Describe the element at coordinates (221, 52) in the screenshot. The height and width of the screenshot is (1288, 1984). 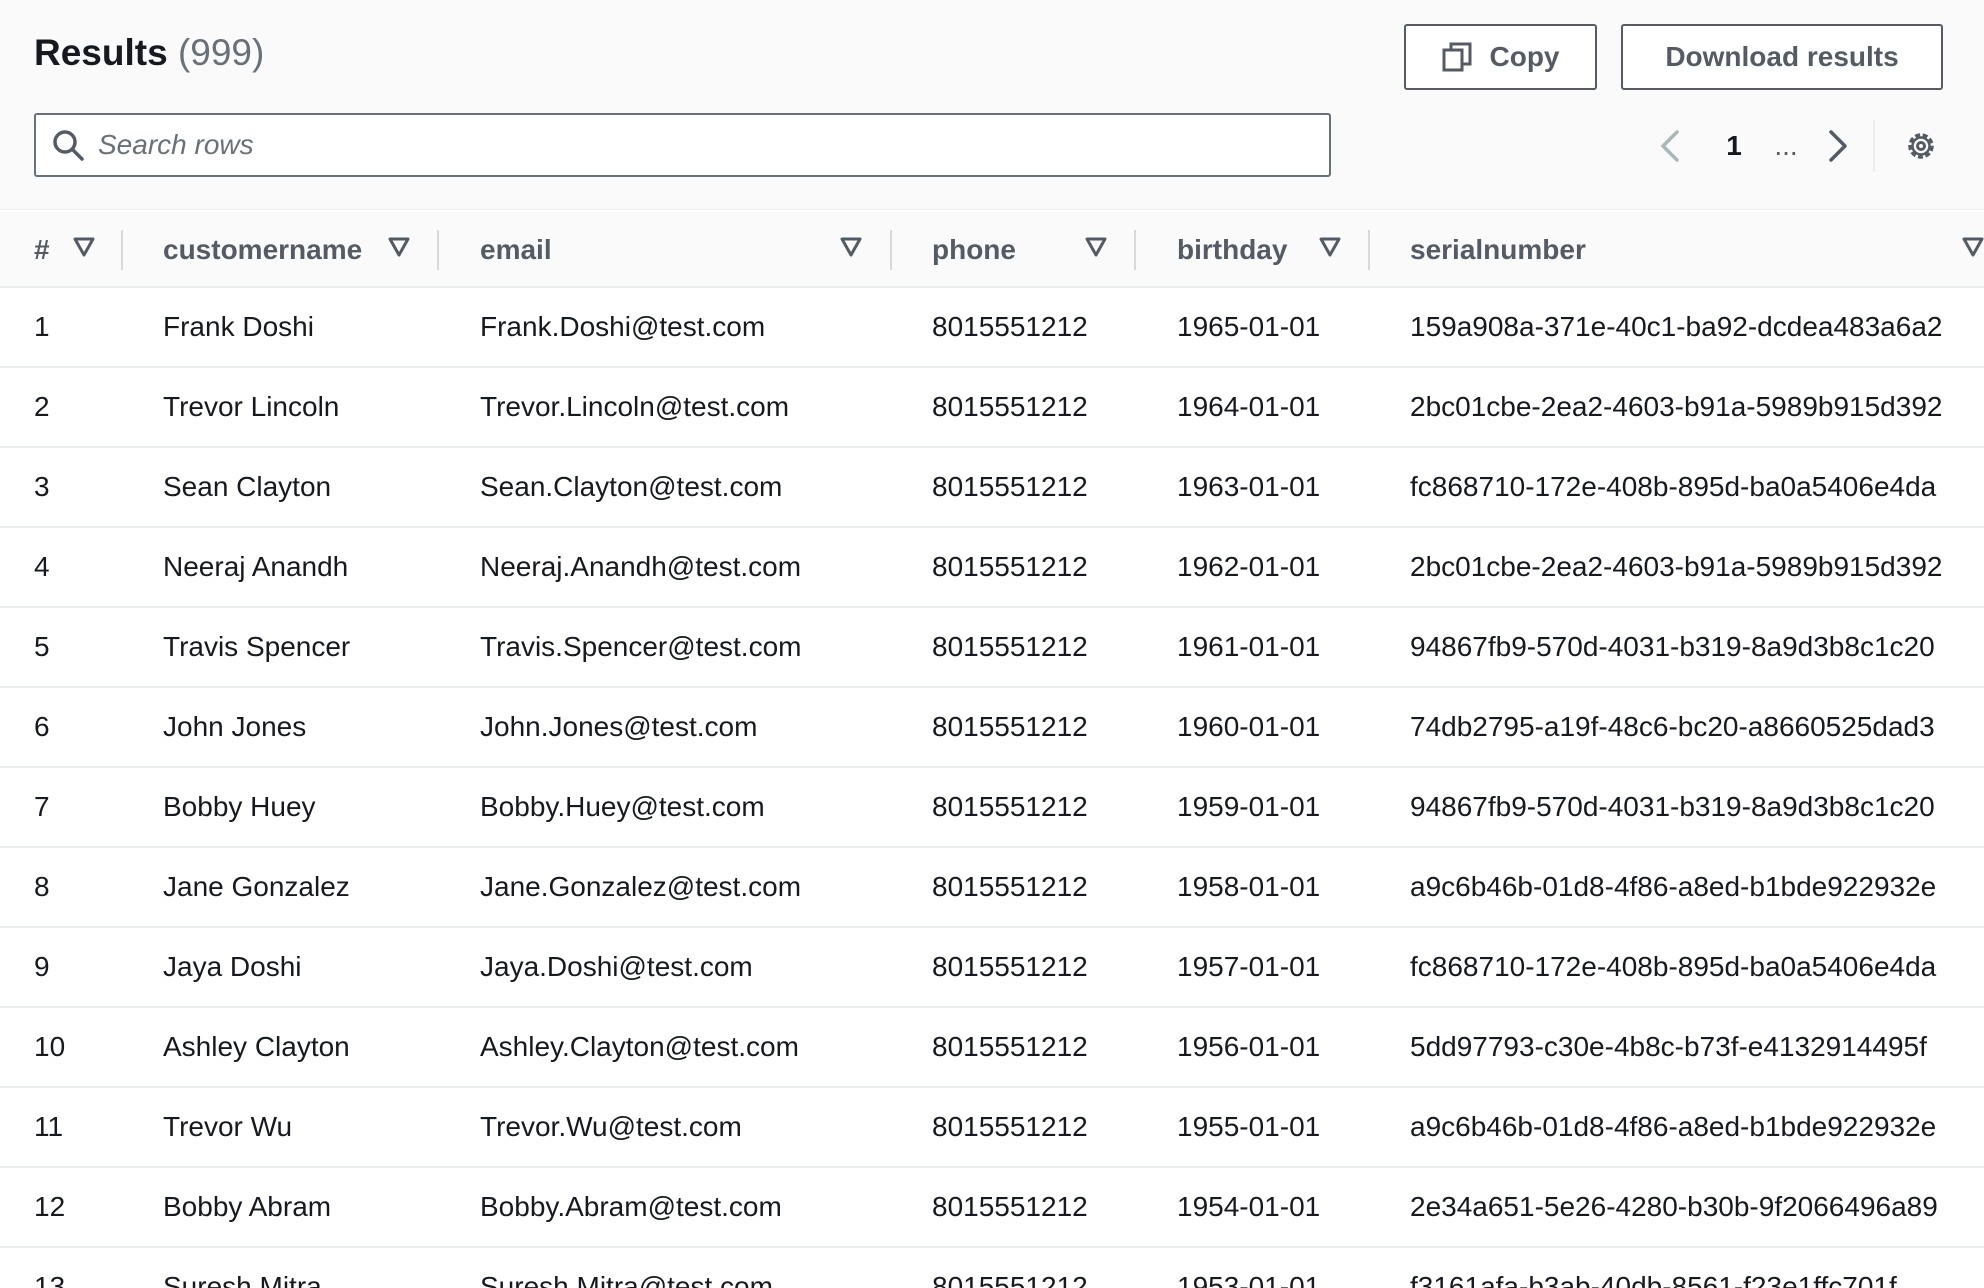
I see `results-count: (999)` at that location.